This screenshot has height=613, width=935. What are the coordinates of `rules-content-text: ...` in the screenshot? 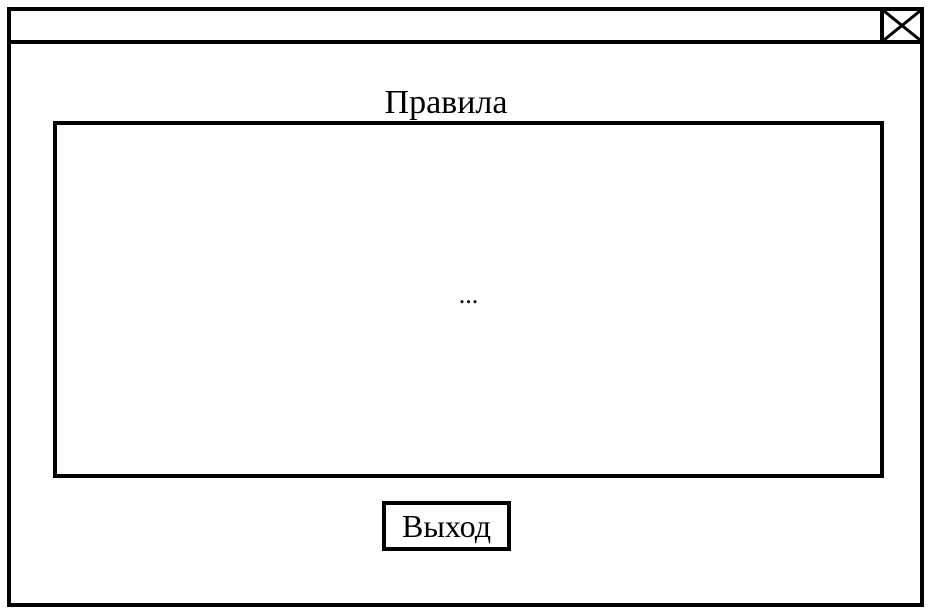 It's located at (468, 294).